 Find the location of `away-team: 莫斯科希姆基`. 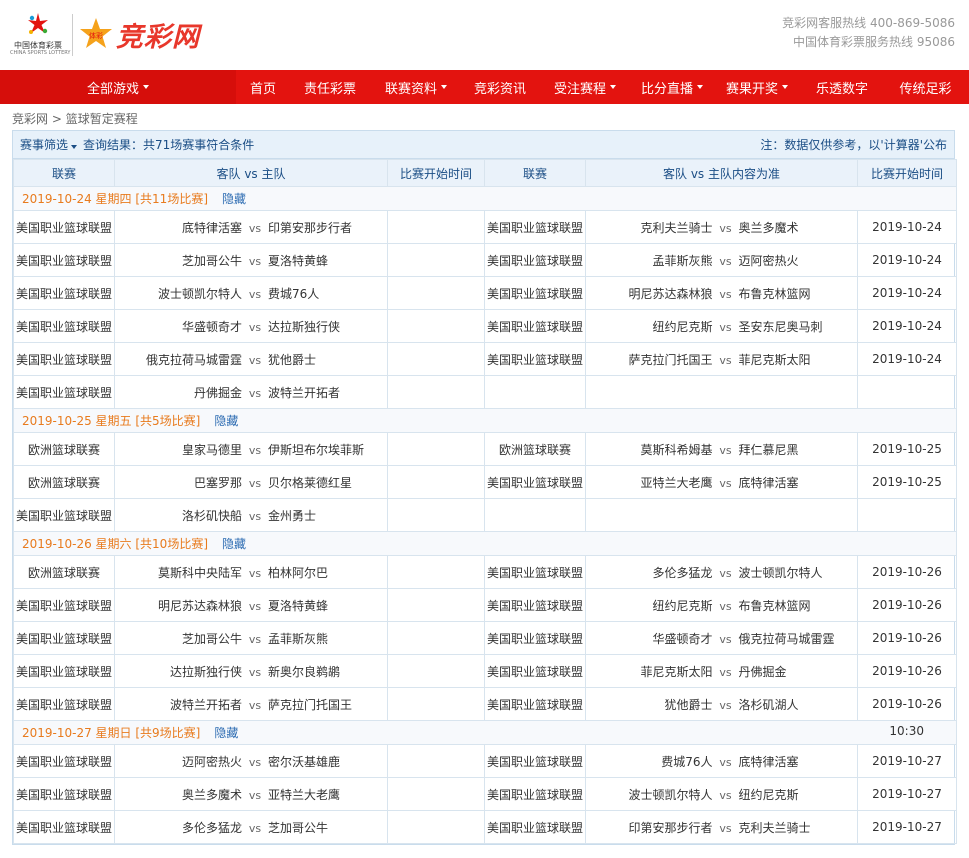

away-team: 莫斯科希姆基 is located at coordinates (652, 449).